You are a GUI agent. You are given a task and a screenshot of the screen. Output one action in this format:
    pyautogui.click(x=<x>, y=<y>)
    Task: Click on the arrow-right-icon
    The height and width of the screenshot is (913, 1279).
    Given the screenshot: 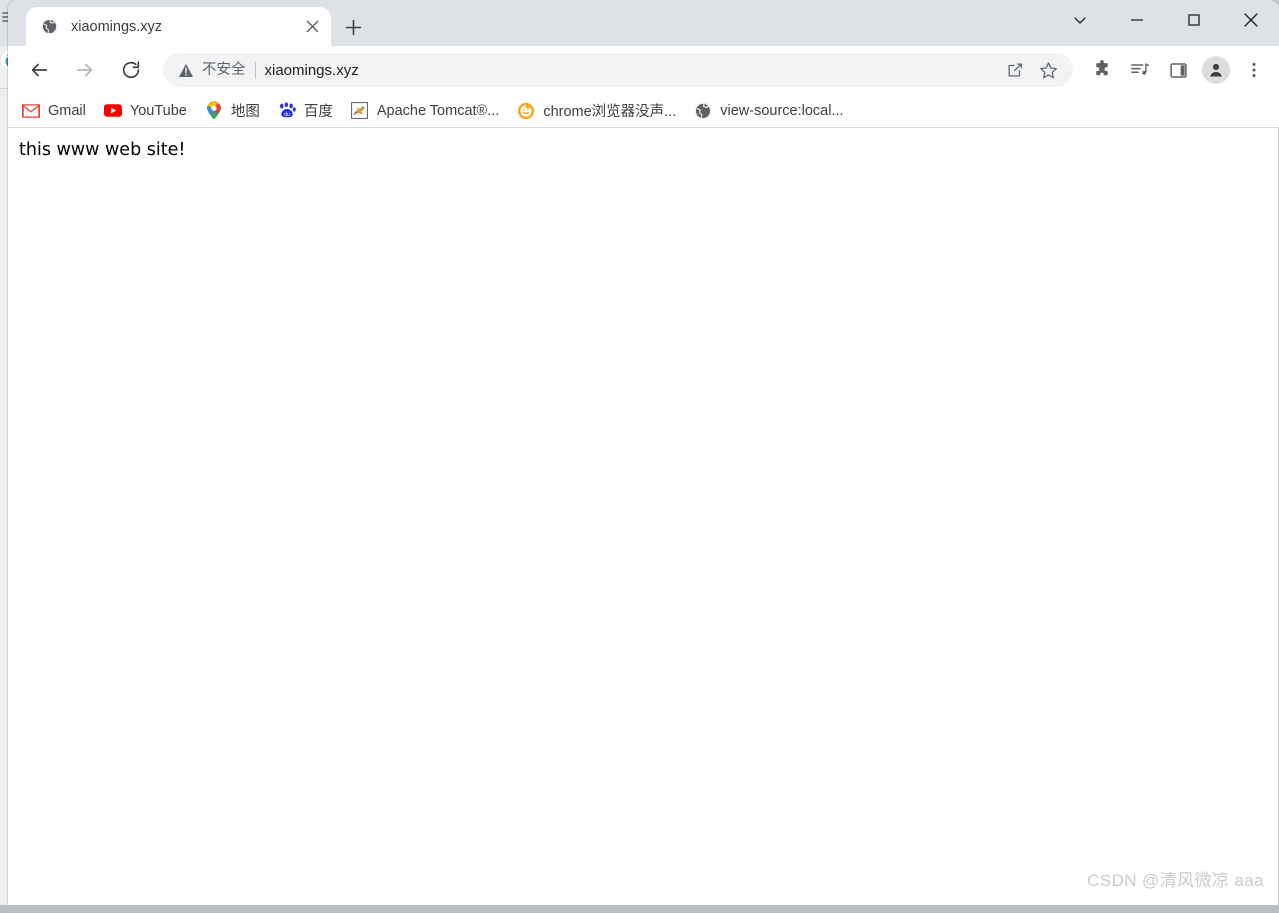 What is the action you would take?
    pyautogui.click(x=84, y=70)
    